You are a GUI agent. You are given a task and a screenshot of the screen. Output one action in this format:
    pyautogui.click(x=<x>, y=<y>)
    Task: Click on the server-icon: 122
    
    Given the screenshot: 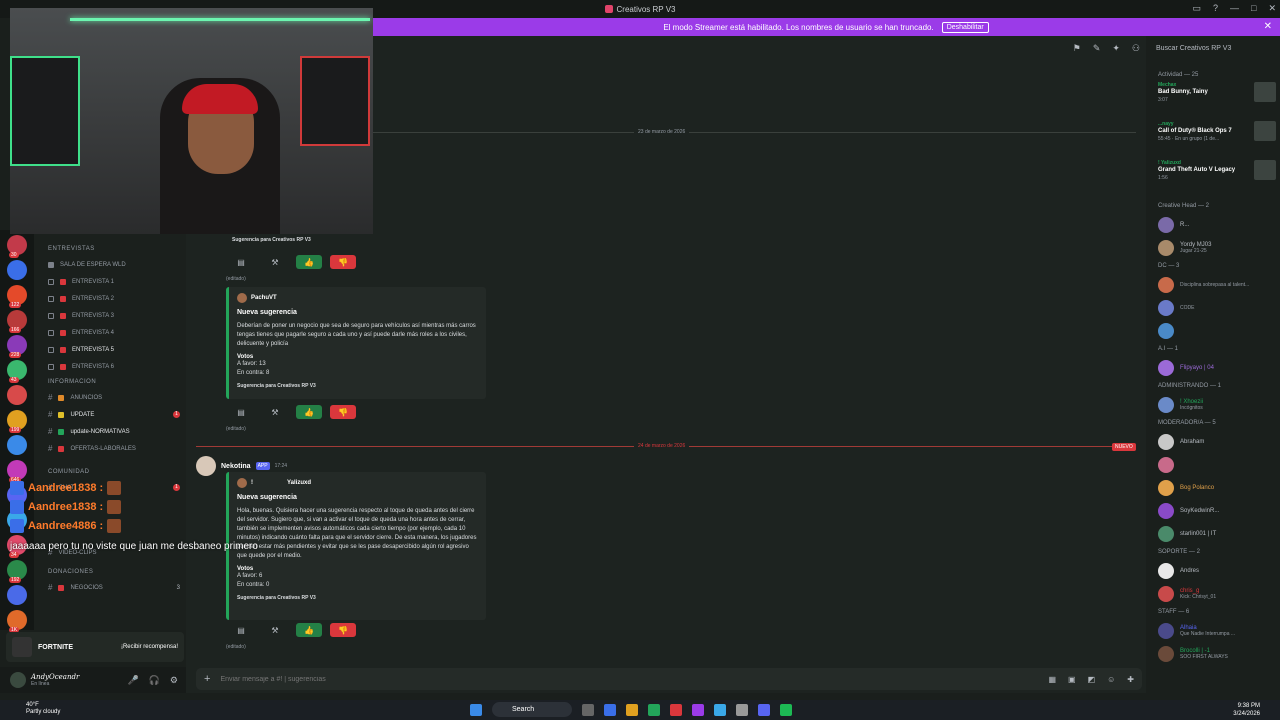 What is the action you would take?
    pyautogui.click(x=17, y=296)
    